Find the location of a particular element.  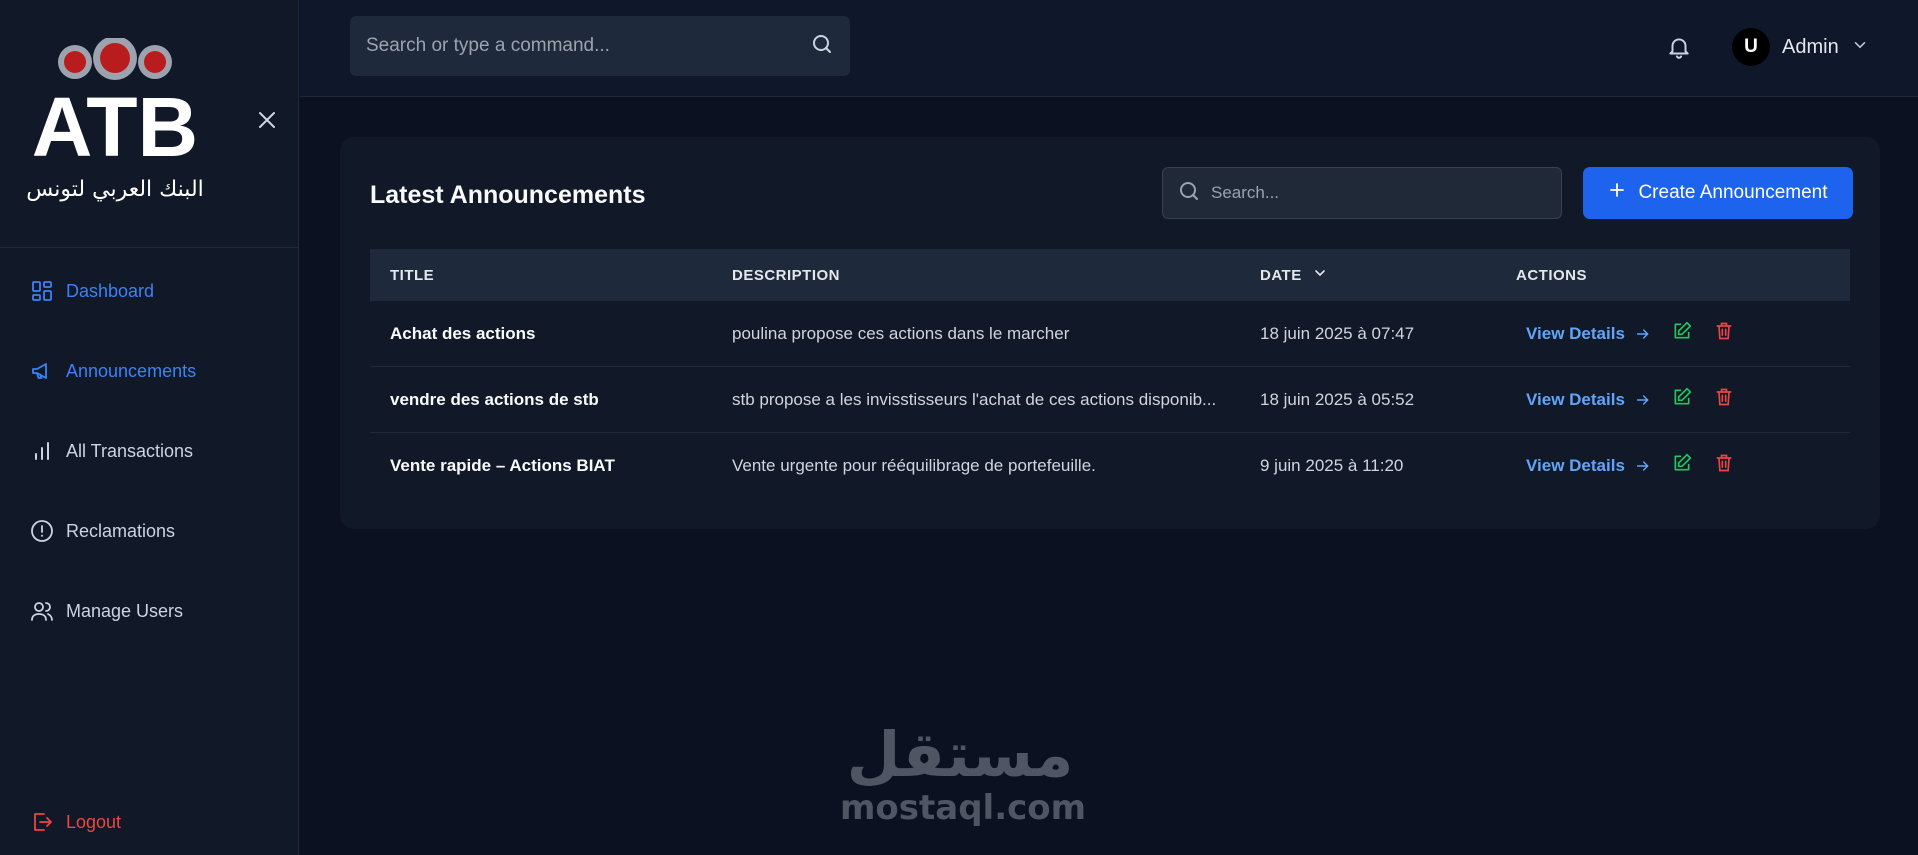

sidebar-item-announcements: Announcements is located at coordinates (113, 371).